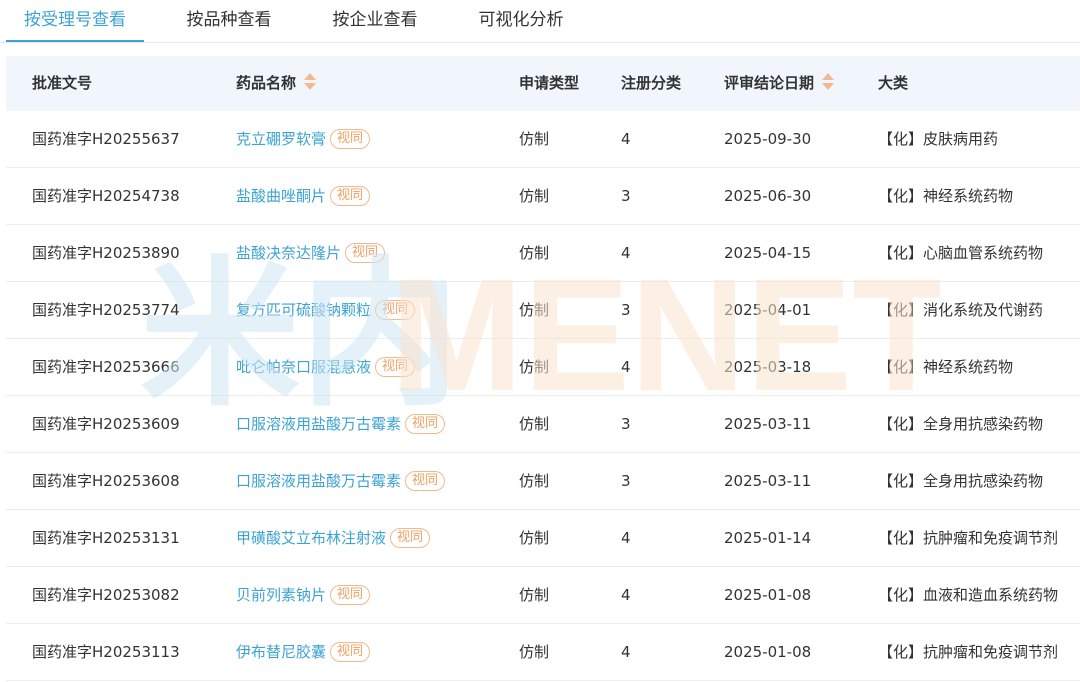  Describe the element at coordinates (549, 83) in the screenshot. I see `column-header-application-type: 申请类型` at that location.